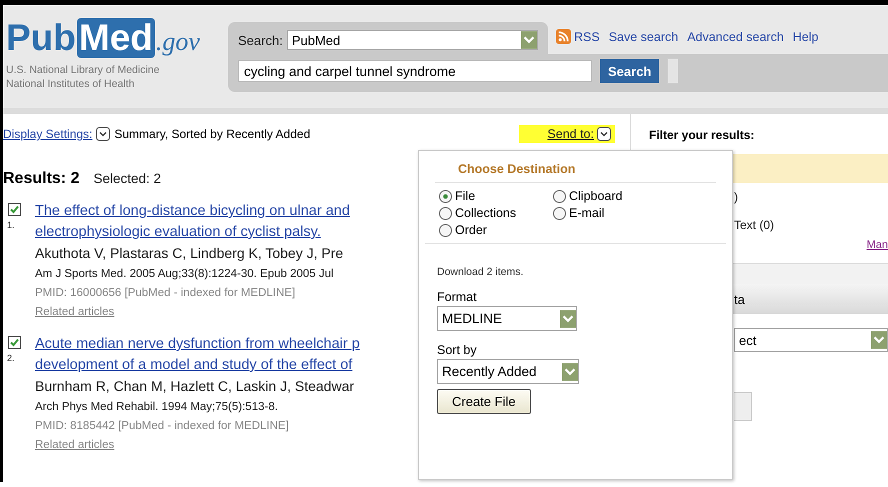 Image resolution: width=888 pixels, height=487 pixels. What do you see at coordinates (484, 401) in the screenshot?
I see `create-file-button: Create File` at bounding box center [484, 401].